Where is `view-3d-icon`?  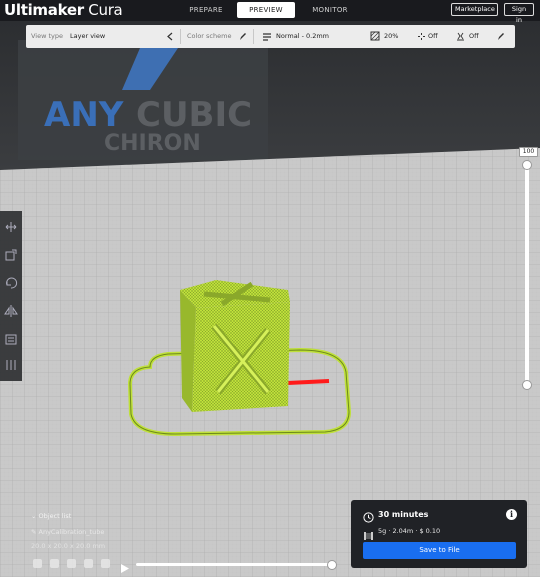
view-3d-icon is located at coordinates (37, 563).